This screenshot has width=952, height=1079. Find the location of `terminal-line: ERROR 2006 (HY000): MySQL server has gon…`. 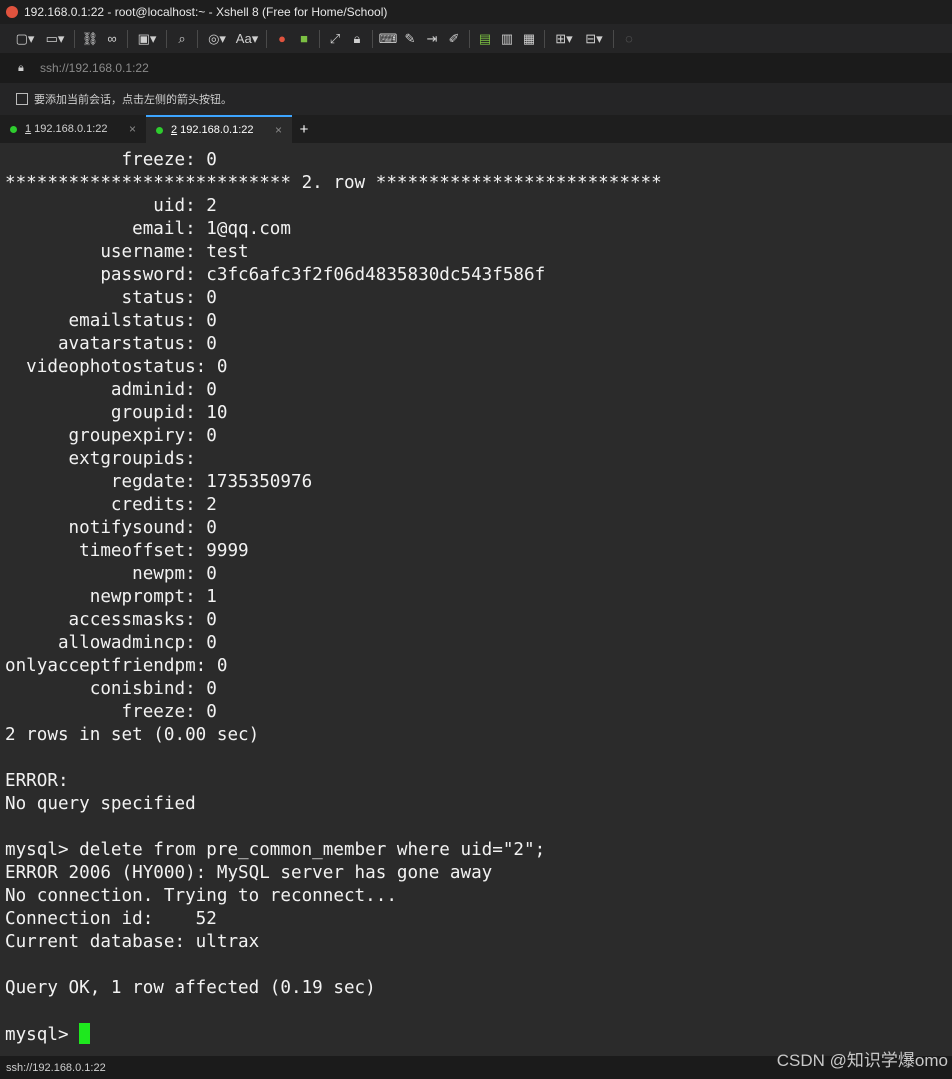

terminal-line: ERROR 2006 (HY000): MySQL server has gon… is located at coordinates (249, 873).